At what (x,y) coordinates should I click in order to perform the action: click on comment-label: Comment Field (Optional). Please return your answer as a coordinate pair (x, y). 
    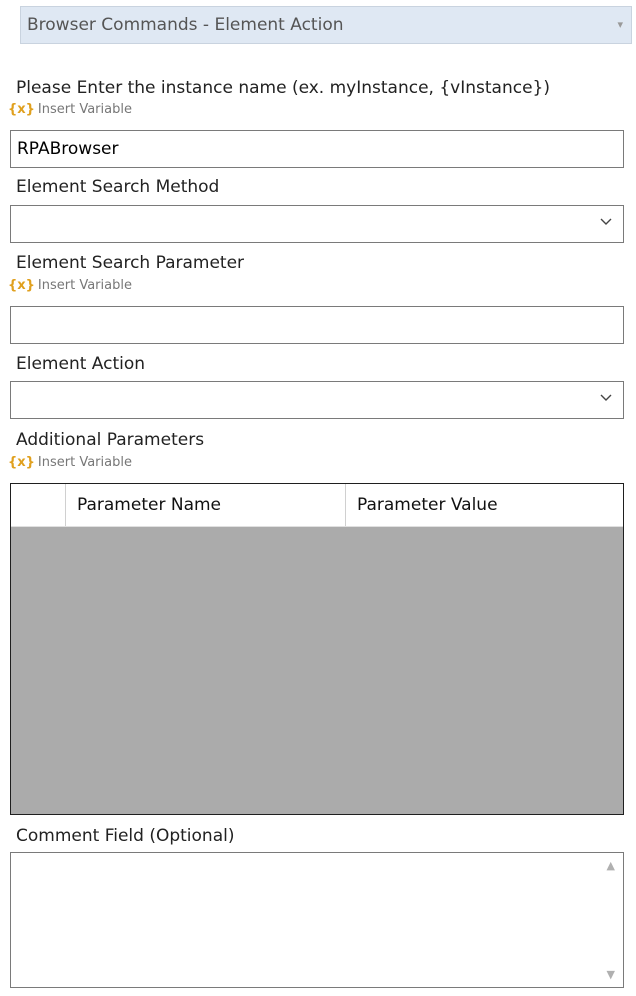
    Looking at the image, I should click on (125, 836).